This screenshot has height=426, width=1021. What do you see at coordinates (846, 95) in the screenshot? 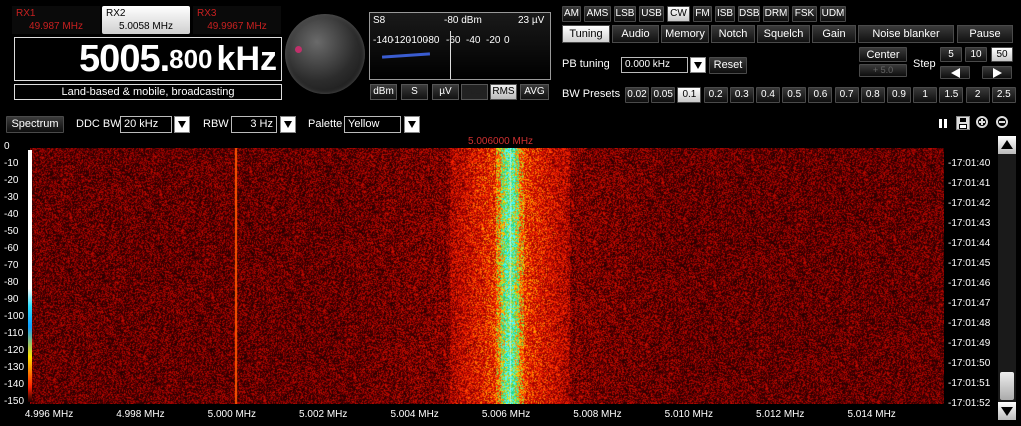
I see `bw-preset-button: 0.7` at bounding box center [846, 95].